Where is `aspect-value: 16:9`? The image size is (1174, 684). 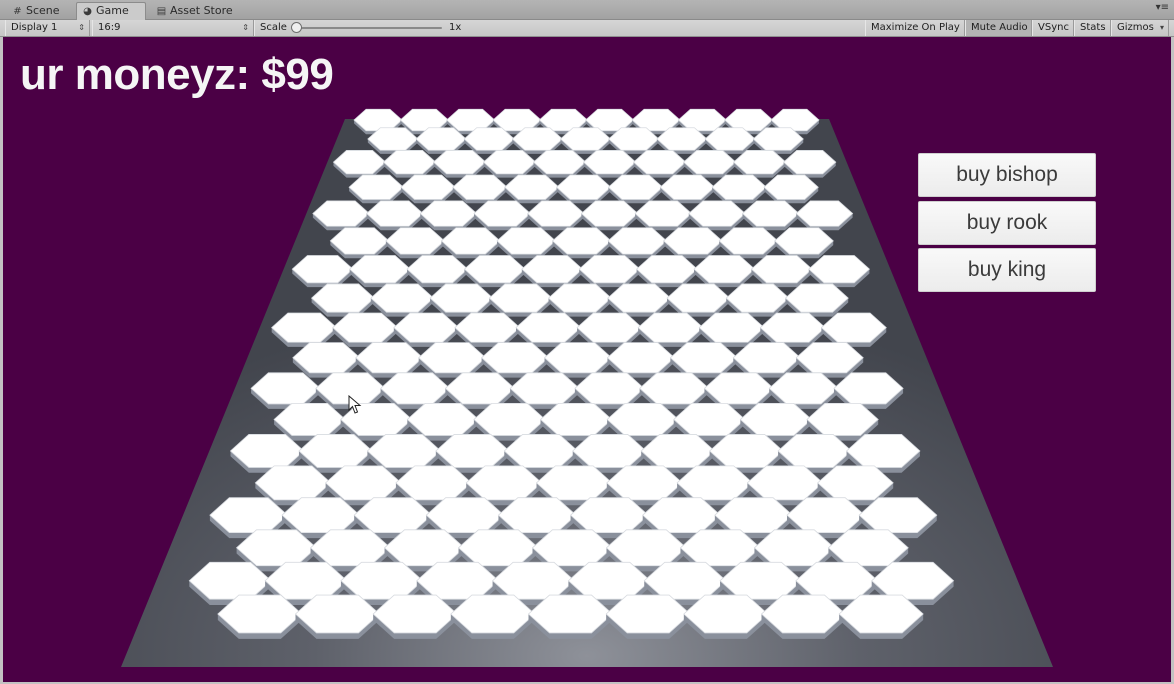
aspect-value: 16:9 is located at coordinates (109, 27).